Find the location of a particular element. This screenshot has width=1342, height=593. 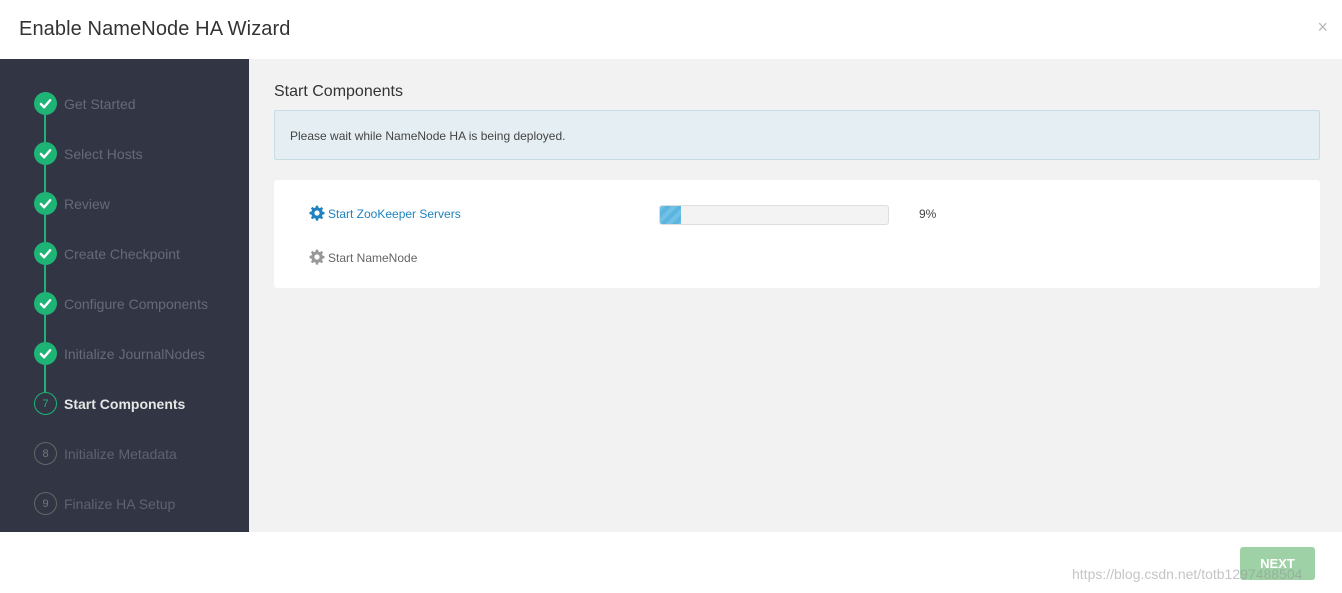

watermark: https://blog.csdn.net/totb1297488504 is located at coordinates (1187, 574).